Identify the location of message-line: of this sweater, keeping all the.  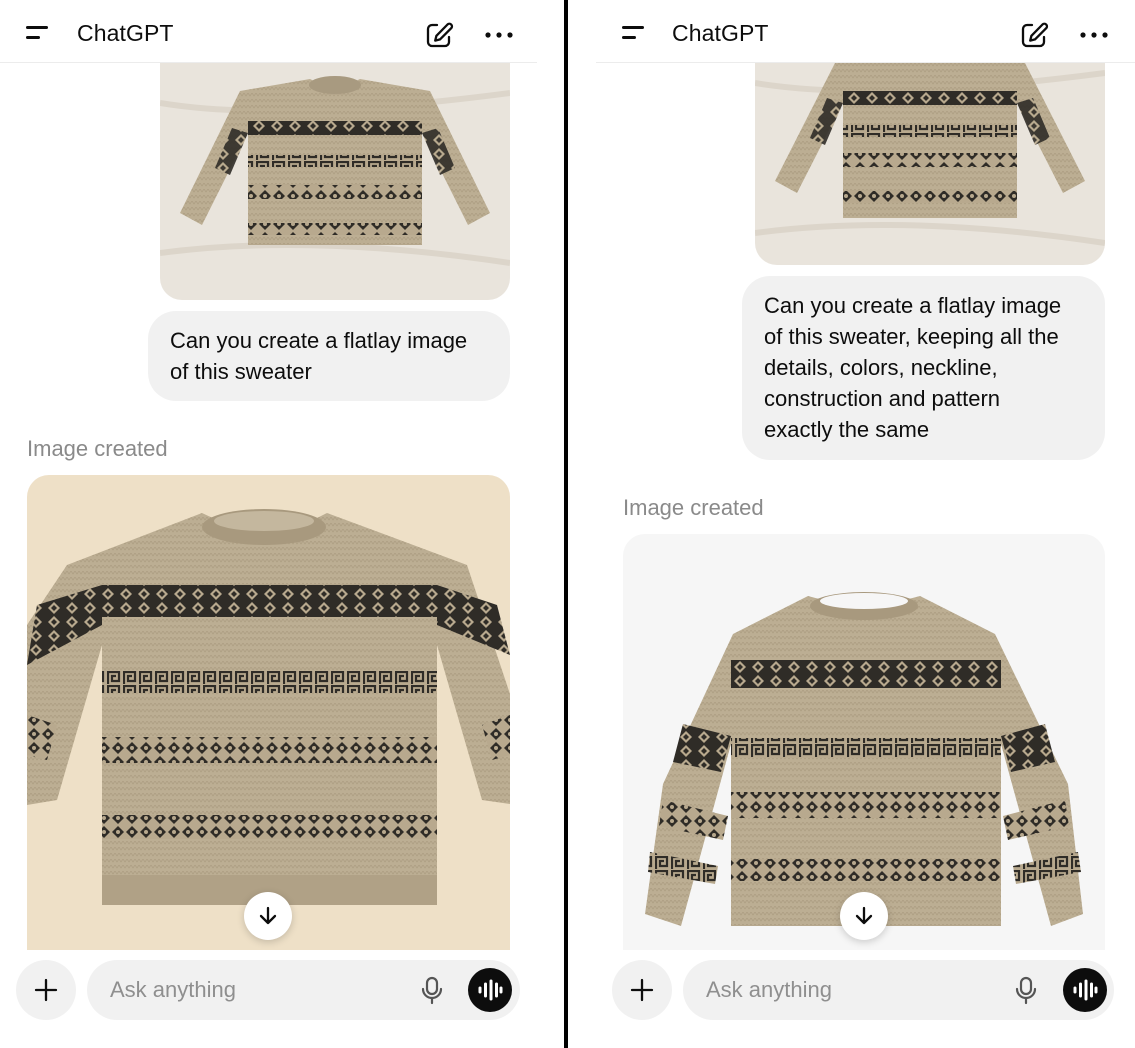
(911, 336).